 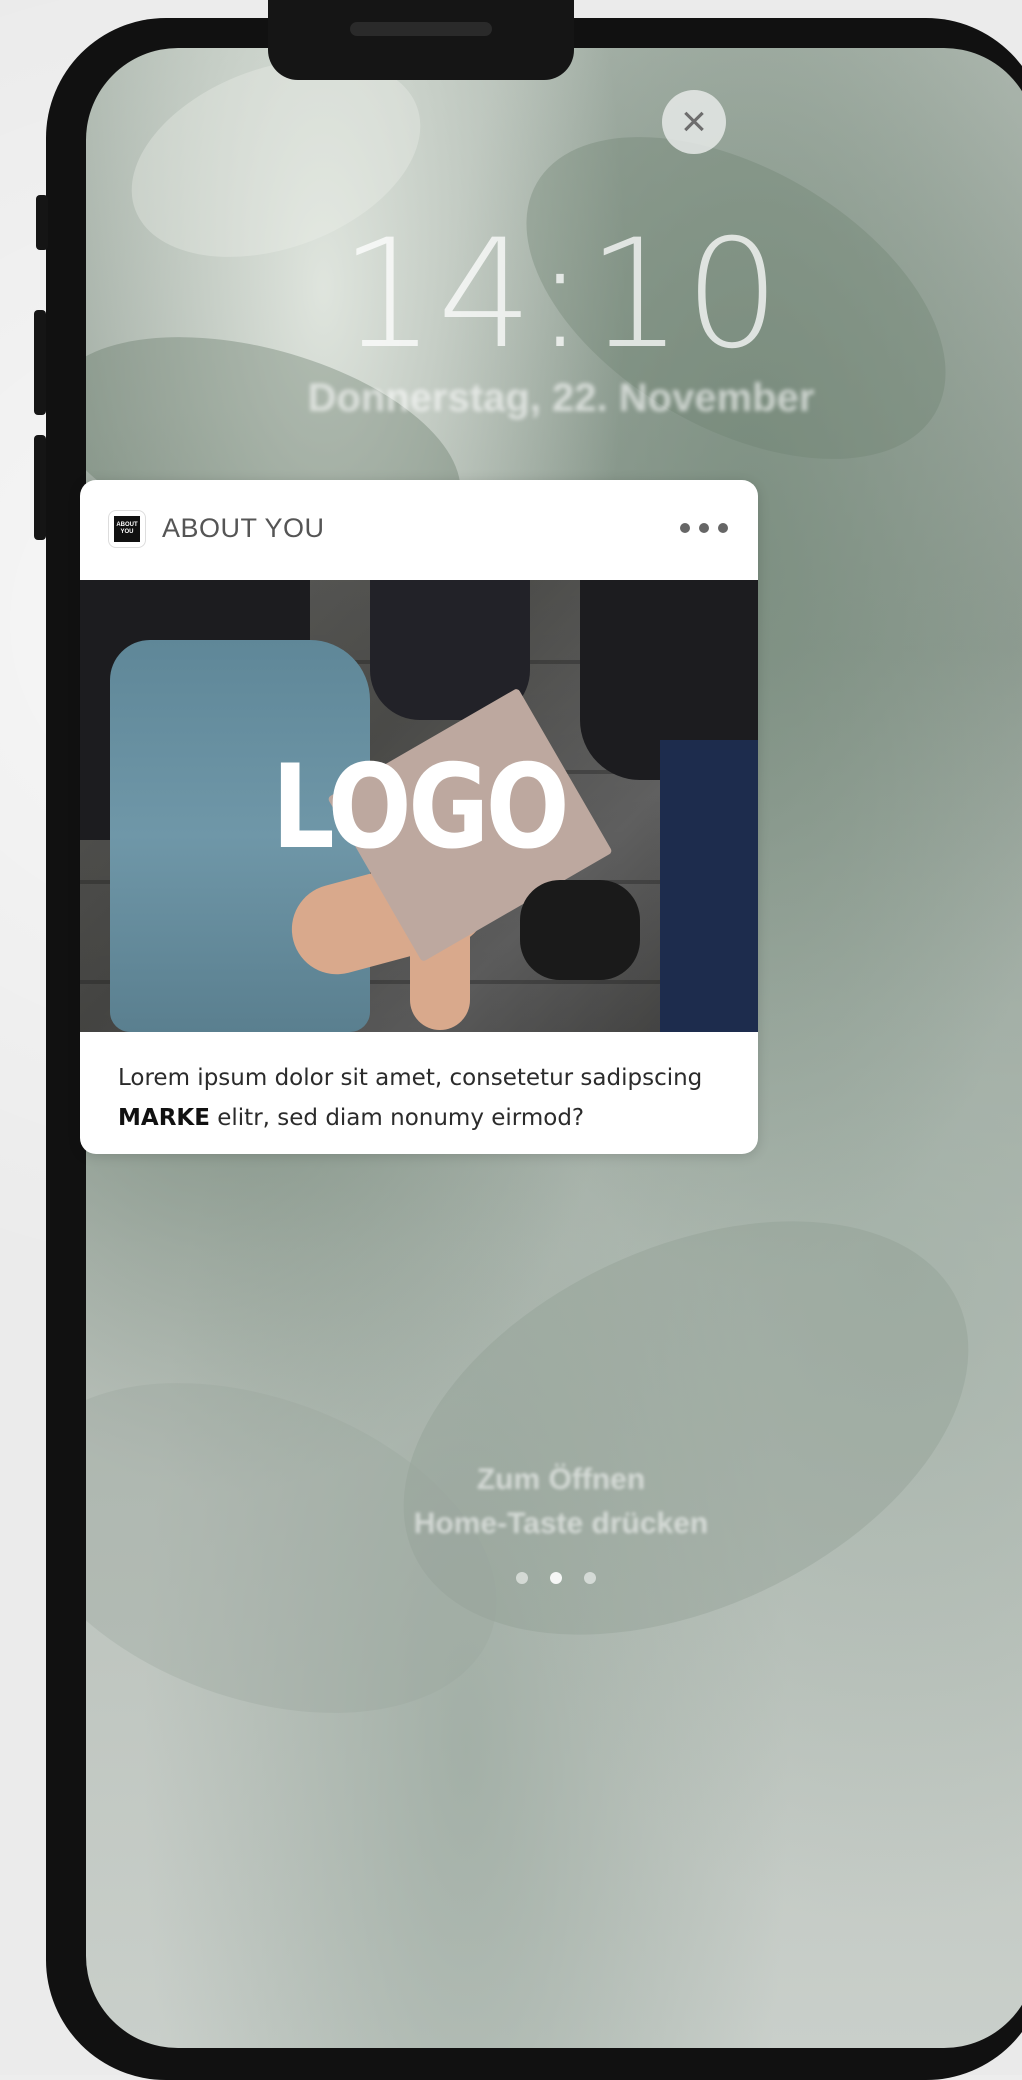 I want to click on page-dot-active, so click(x=556, y=1578).